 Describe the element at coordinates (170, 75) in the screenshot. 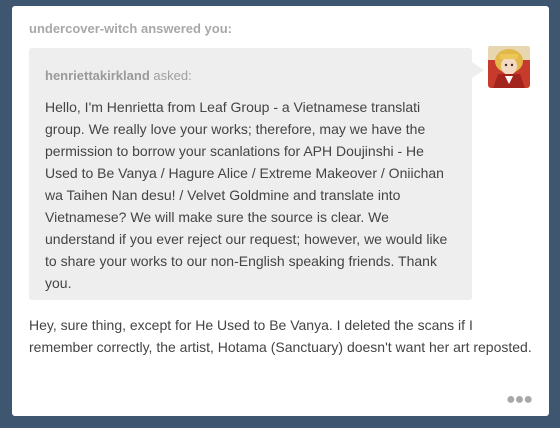

I see `asked-label: asked:` at that location.